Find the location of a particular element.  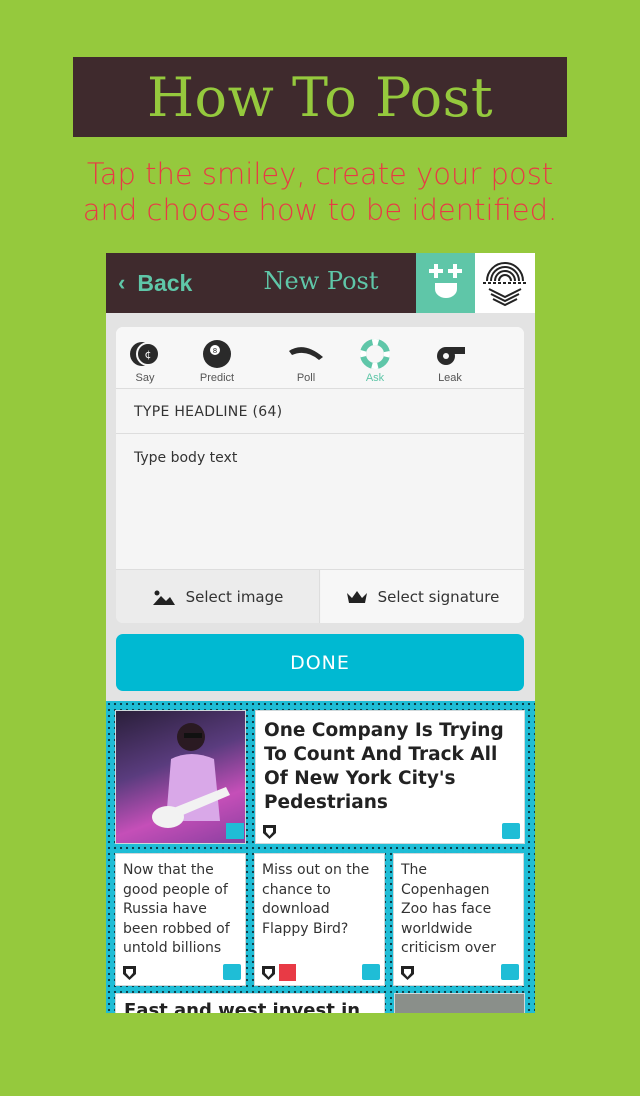

back-button: ‹ Back is located at coordinates (155, 283).